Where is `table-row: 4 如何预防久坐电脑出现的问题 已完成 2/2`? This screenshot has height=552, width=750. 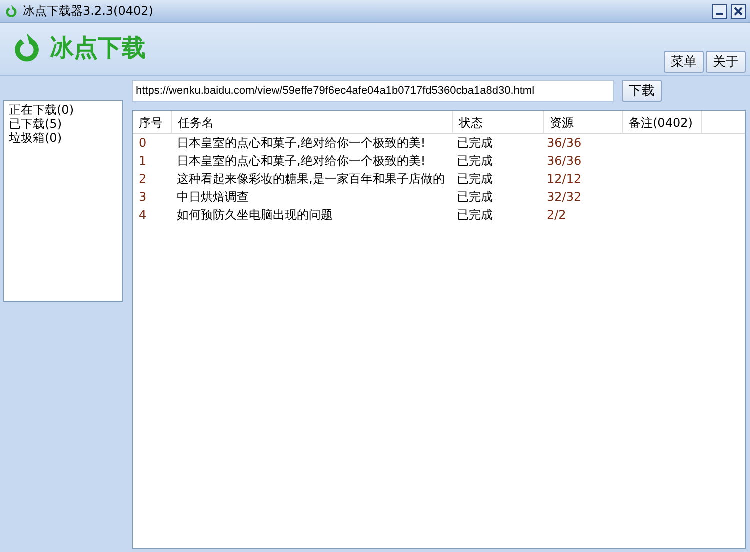 table-row: 4 如何预防久坐电脑出现的问题 已完成 2/2 is located at coordinates (439, 215).